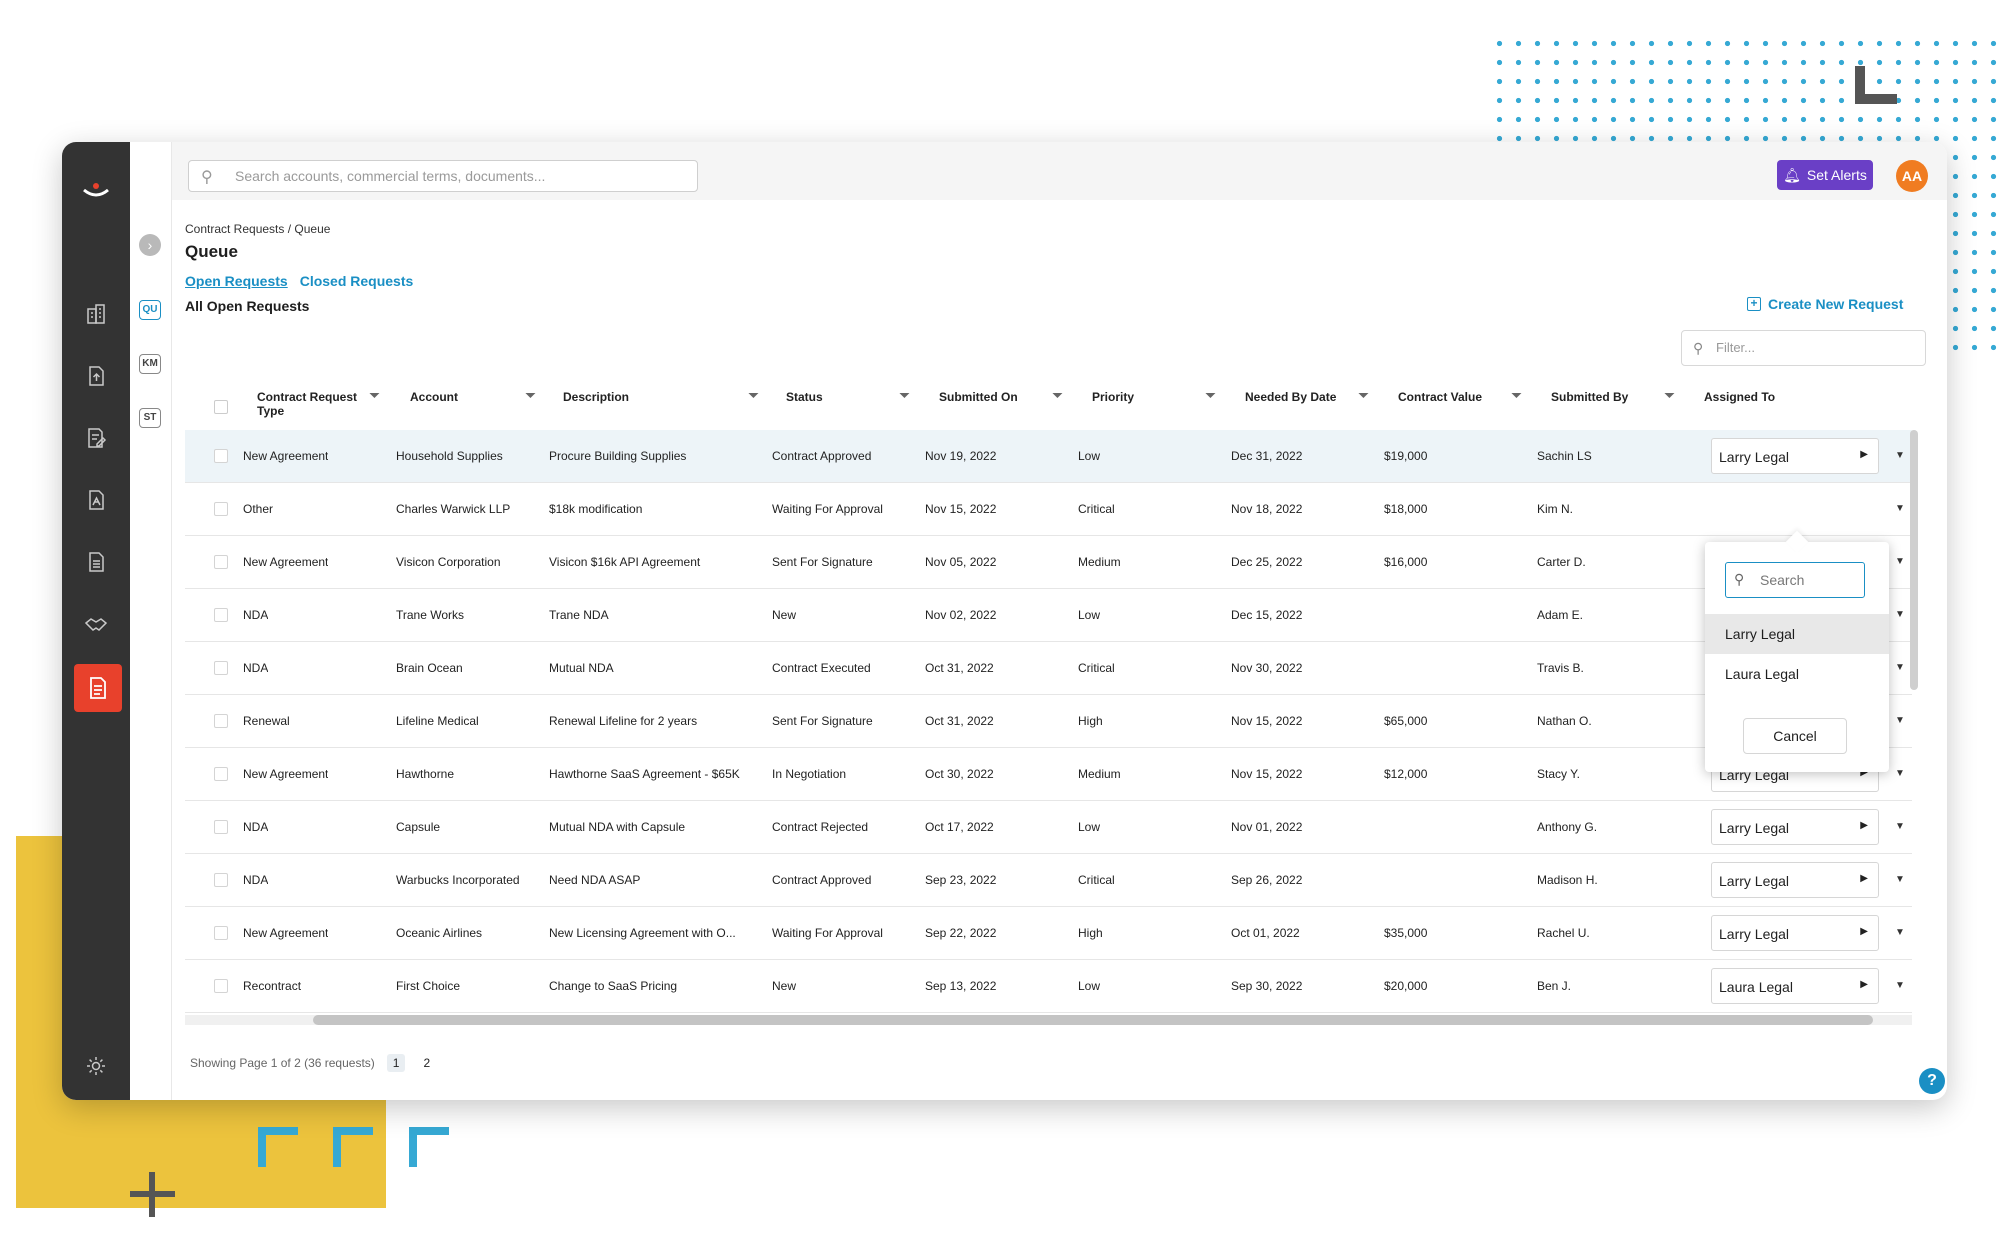 Image resolution: width=2000 pixels, height=1239 pixels. Describe the element at coordinates (1914, 560) in the screenshot. I see `vertical-scrollbar` at that location.